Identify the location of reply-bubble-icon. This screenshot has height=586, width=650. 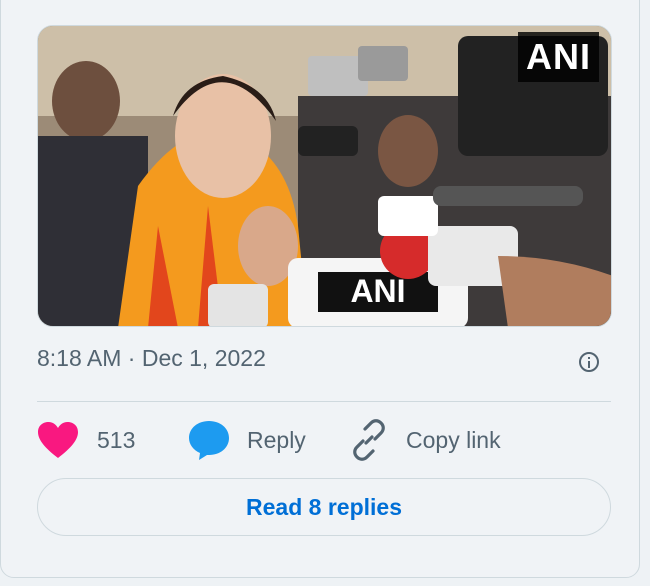
(209, 440).